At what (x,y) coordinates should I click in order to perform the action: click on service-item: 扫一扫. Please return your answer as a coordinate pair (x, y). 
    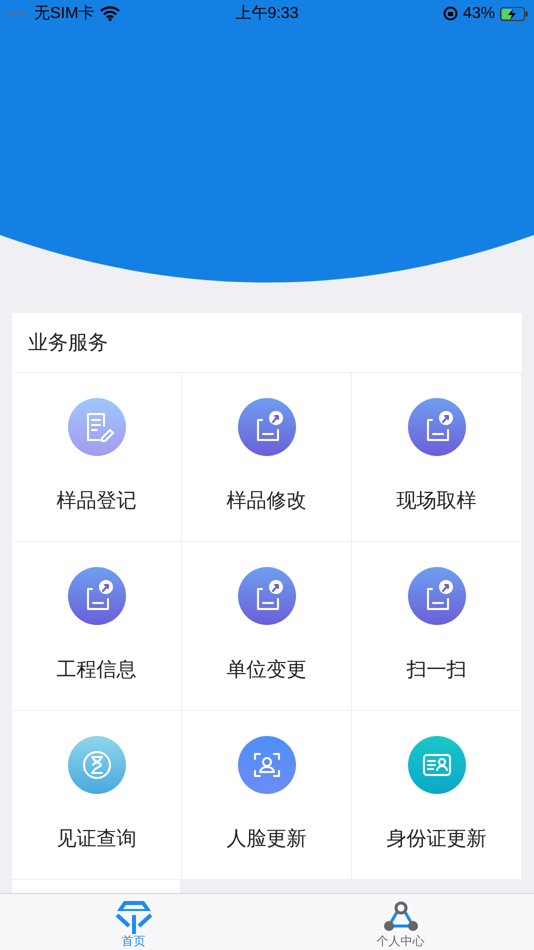
    Looking at the image, I should click on (437, 626).